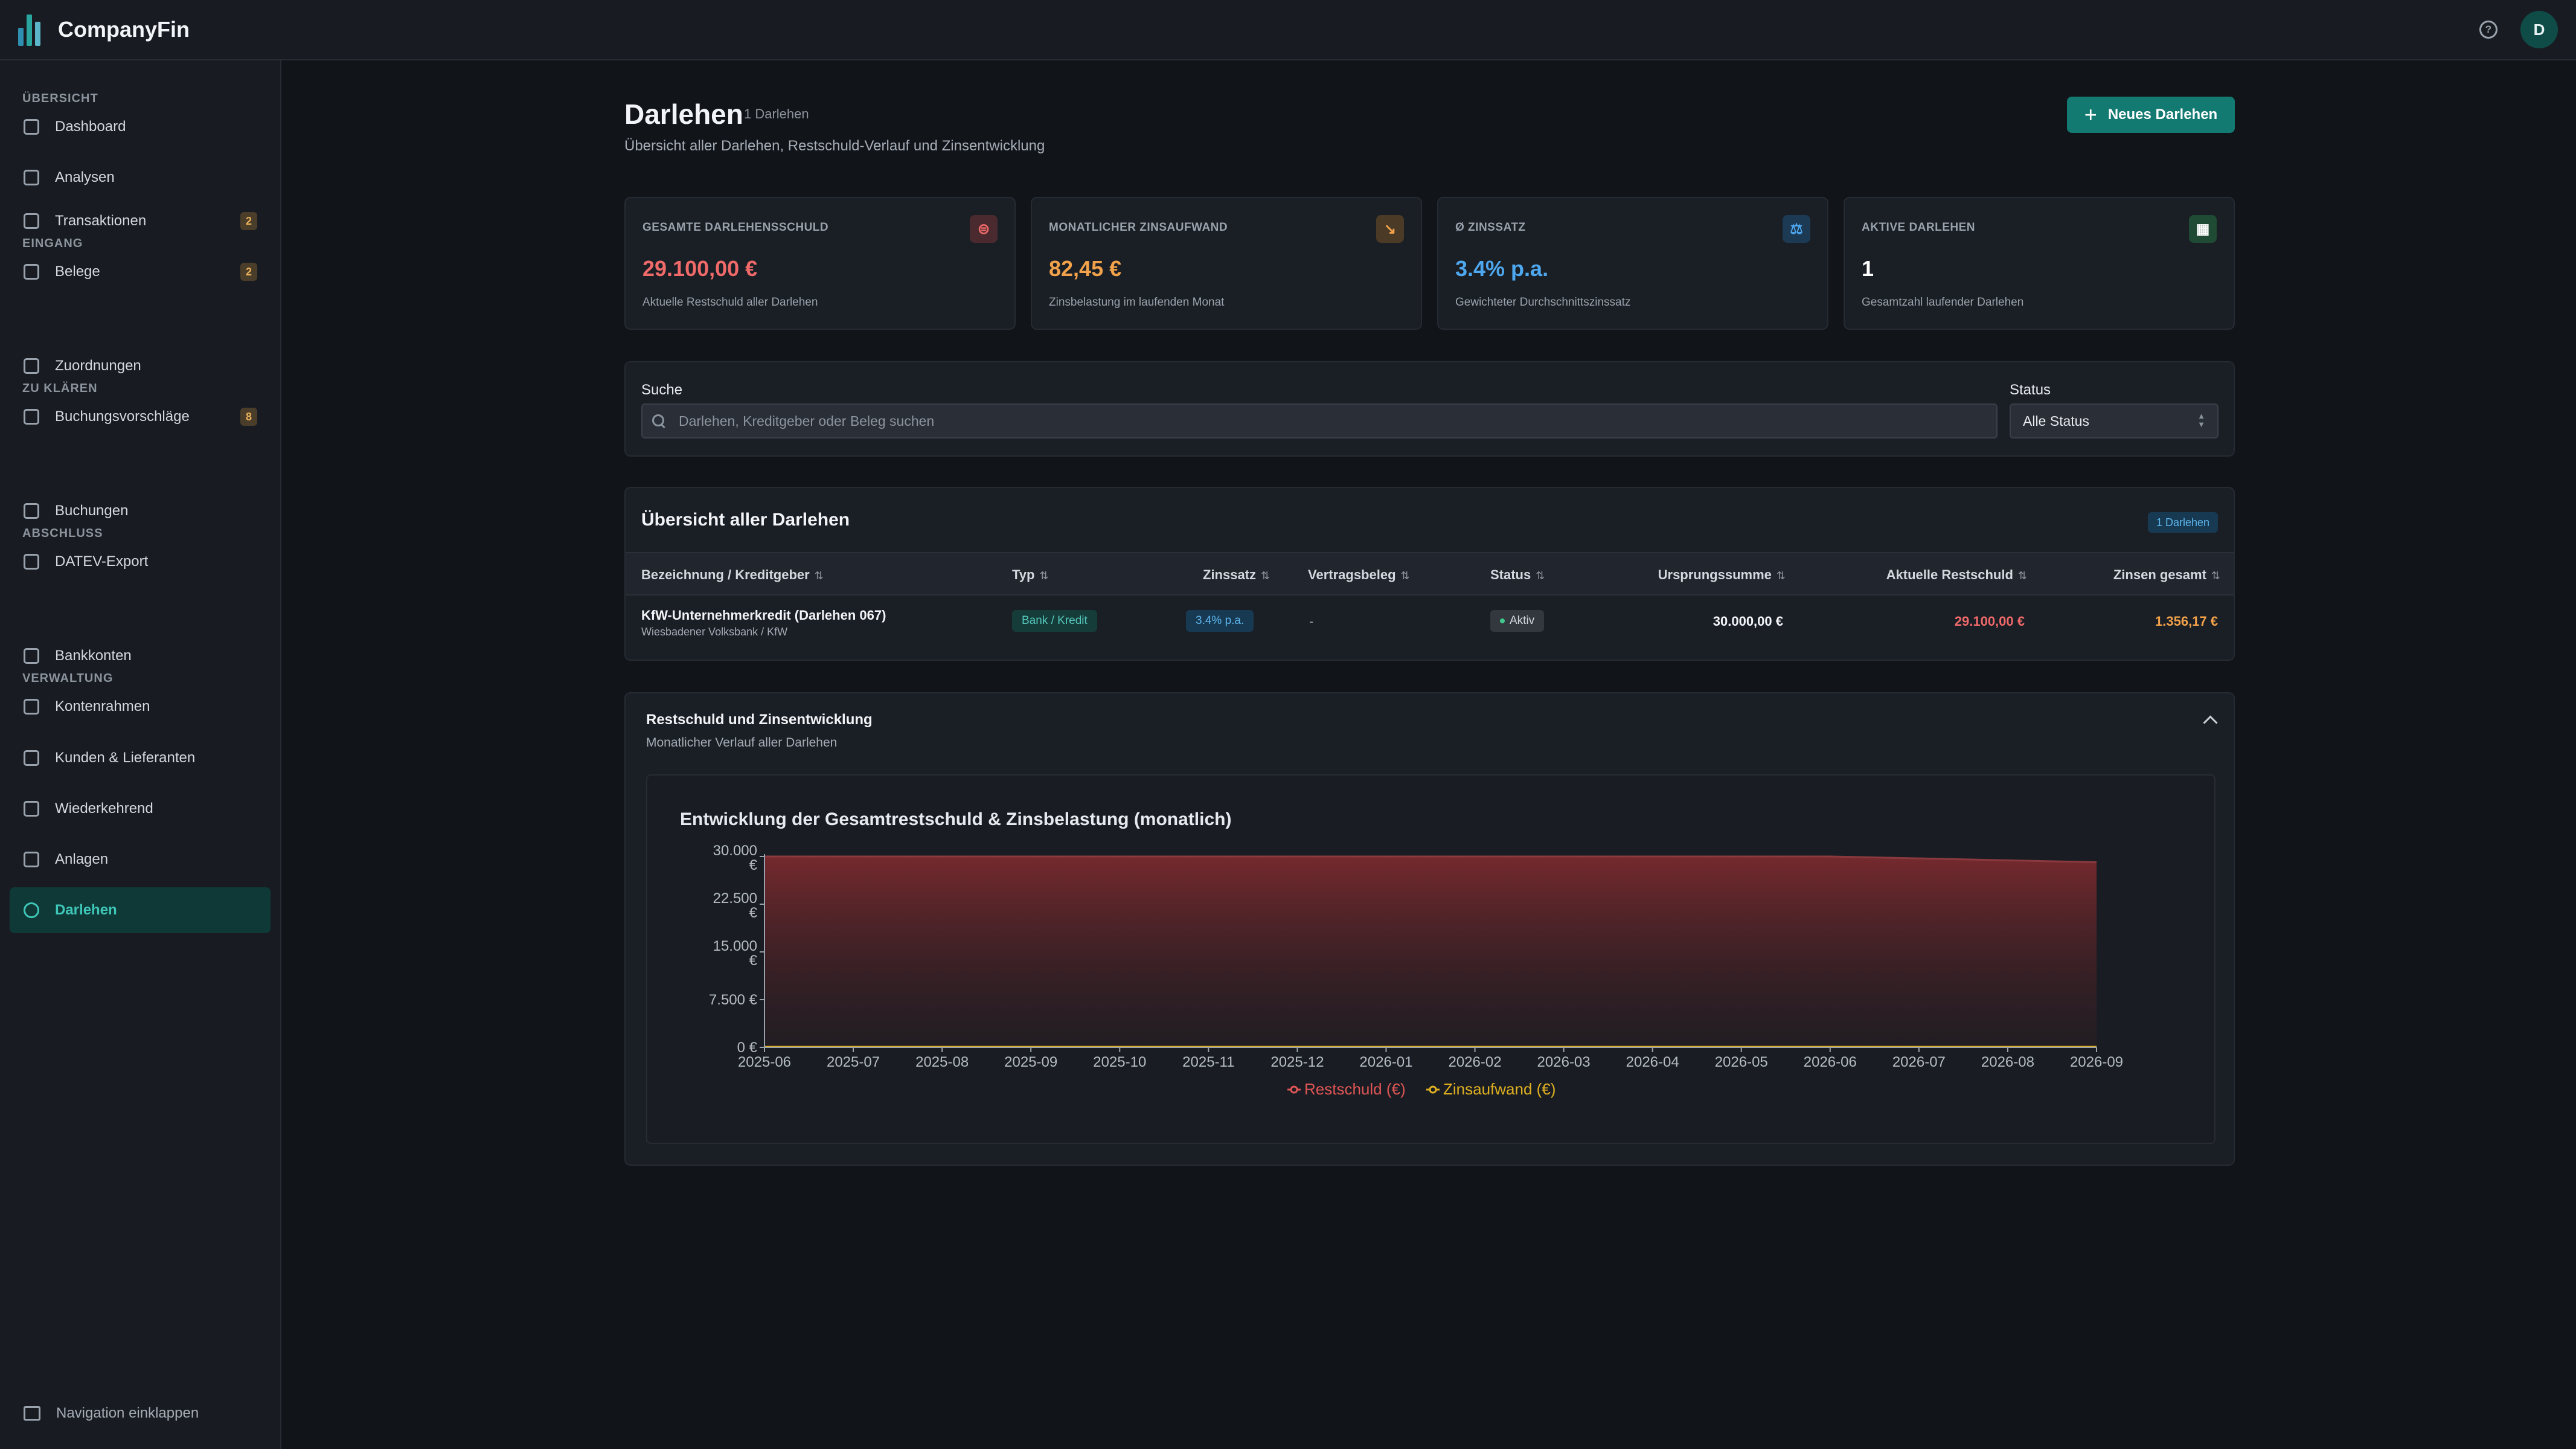 Image resolution: width=2576 pixels, height=1449 pixels. What do you see at coordinates (2210, 722) in the screenshot?
I see `chevron-up-icon` at bounding box center [2210, 722].